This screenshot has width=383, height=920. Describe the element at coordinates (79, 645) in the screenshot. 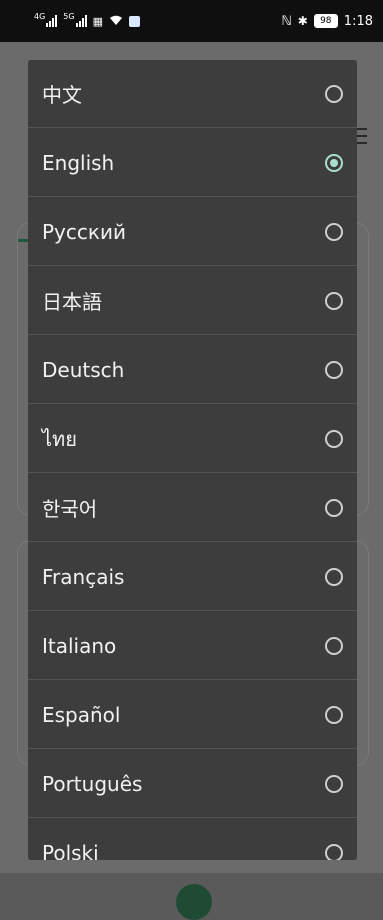

I see `language-label: Italiano` at that location.